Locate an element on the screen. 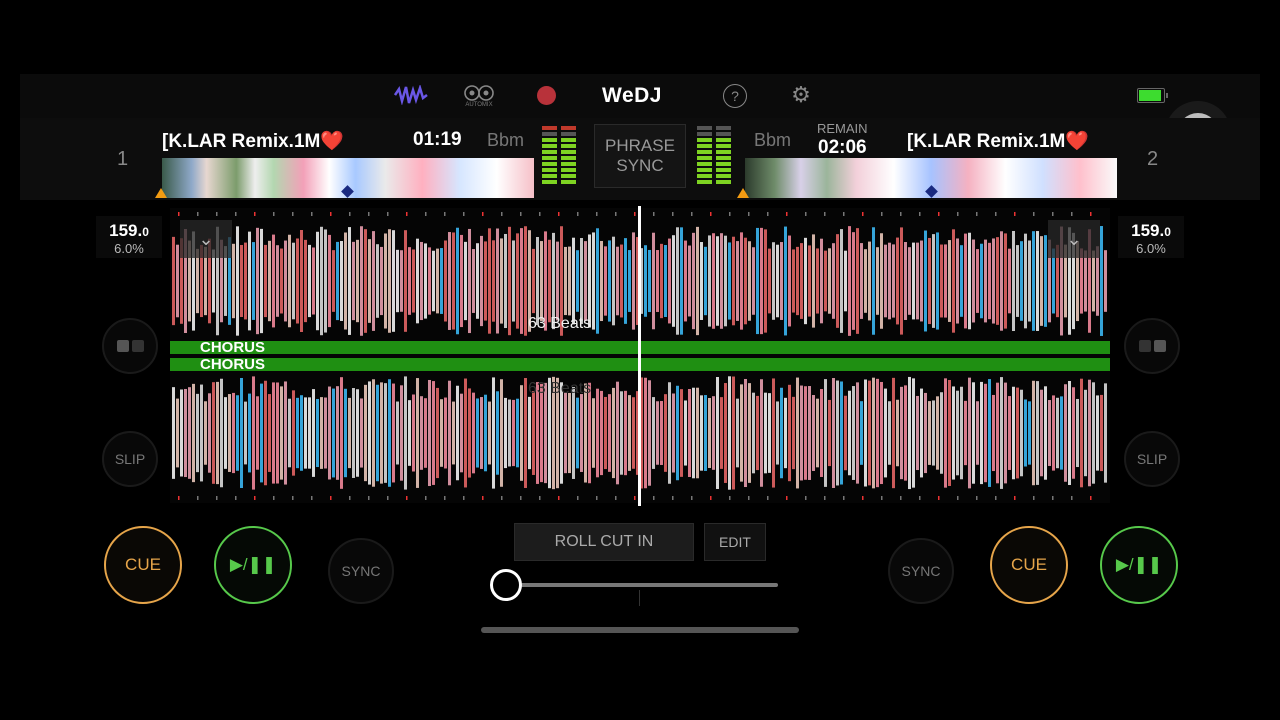  deck2-play-pause-button: ▶/❚❚ is located at coordinates (1139, 565).